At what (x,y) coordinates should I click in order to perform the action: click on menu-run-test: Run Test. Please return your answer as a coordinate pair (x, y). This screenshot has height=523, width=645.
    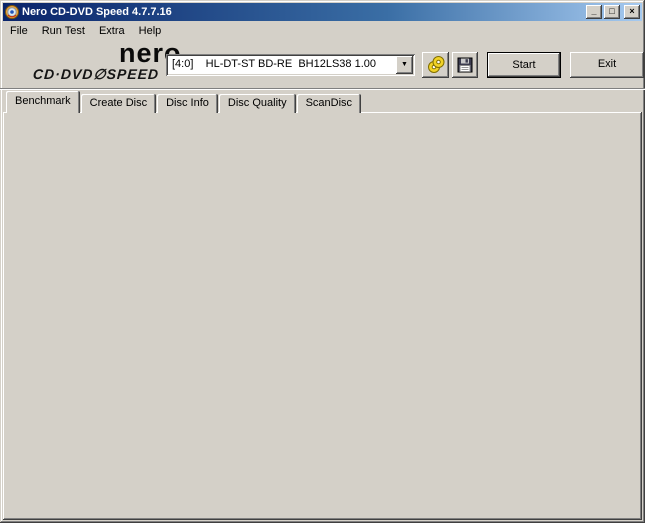
    Looking at the image, I should click on (63, 31).